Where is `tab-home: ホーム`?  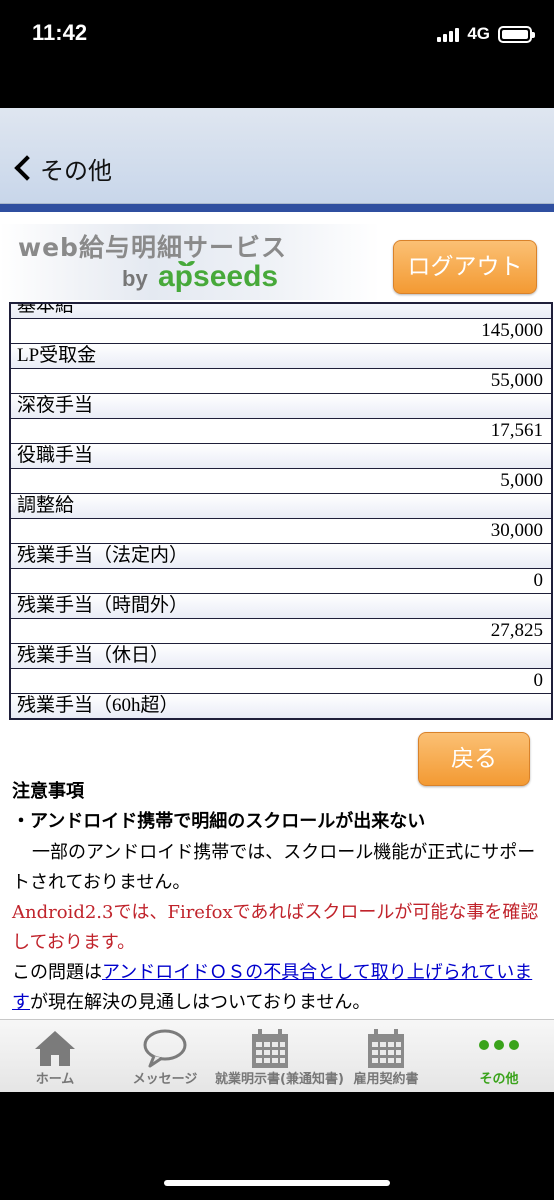
tab-home: ホーム is located at coordinates (55, 1056).